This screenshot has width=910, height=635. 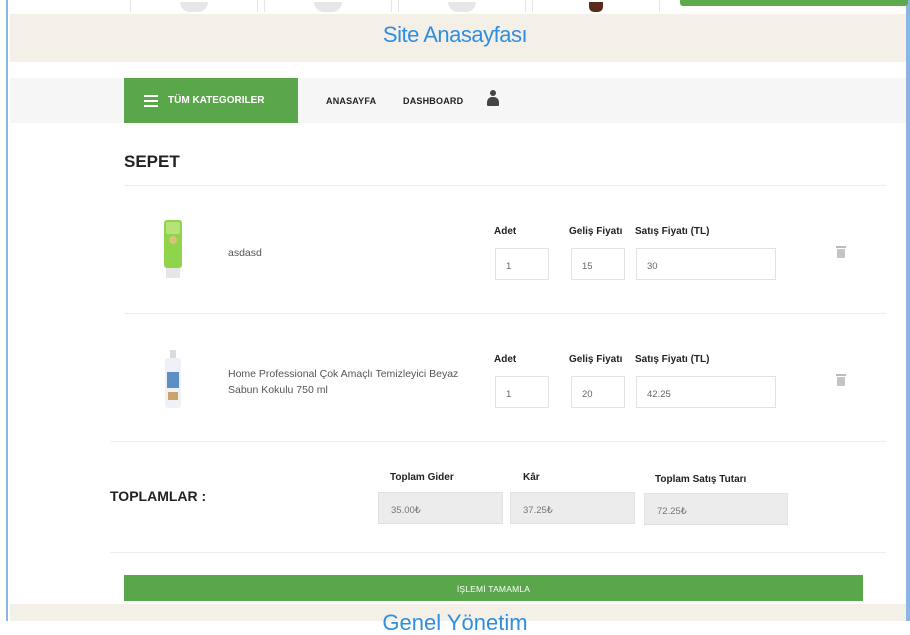 I want to click on all-categories-button: TÜM KATEGORILER, so click(x=211, y=100).